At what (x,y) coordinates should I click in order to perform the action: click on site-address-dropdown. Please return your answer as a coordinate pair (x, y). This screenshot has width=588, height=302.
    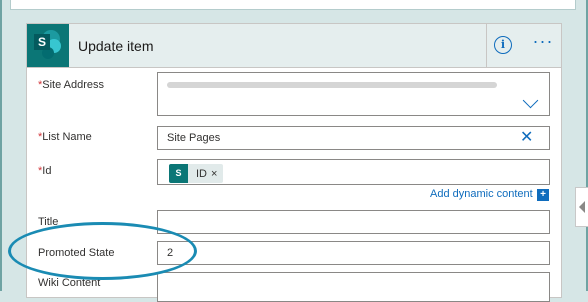
    Looking at the image, I should click on (353, 94).